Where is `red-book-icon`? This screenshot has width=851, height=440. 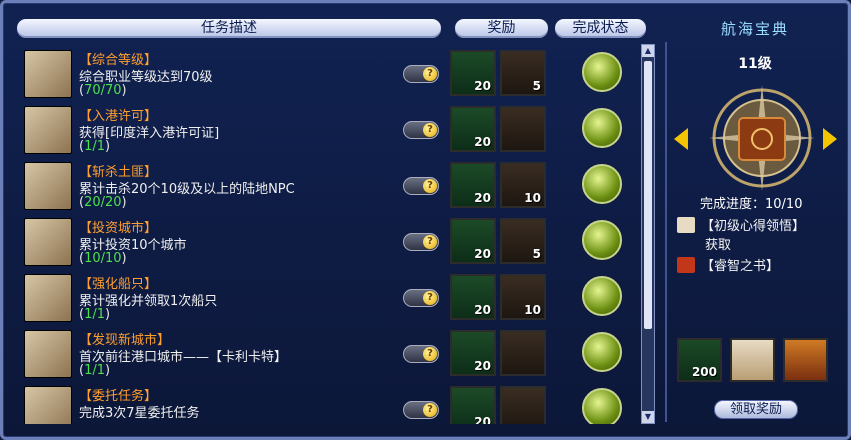
red-book-icon is located at coordinates (523, 129).